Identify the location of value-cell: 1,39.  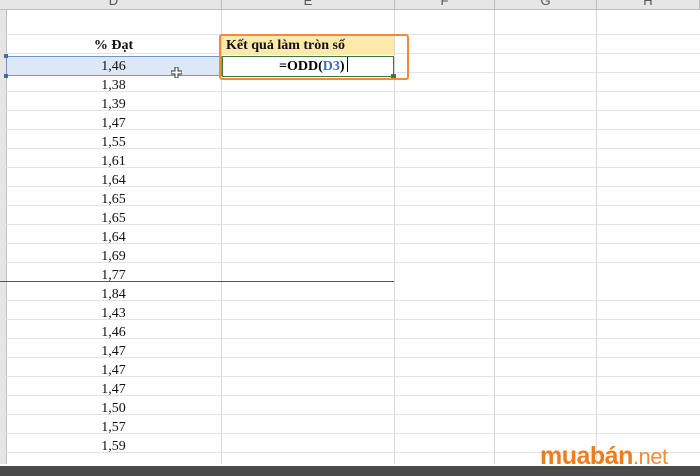
(113, 104).